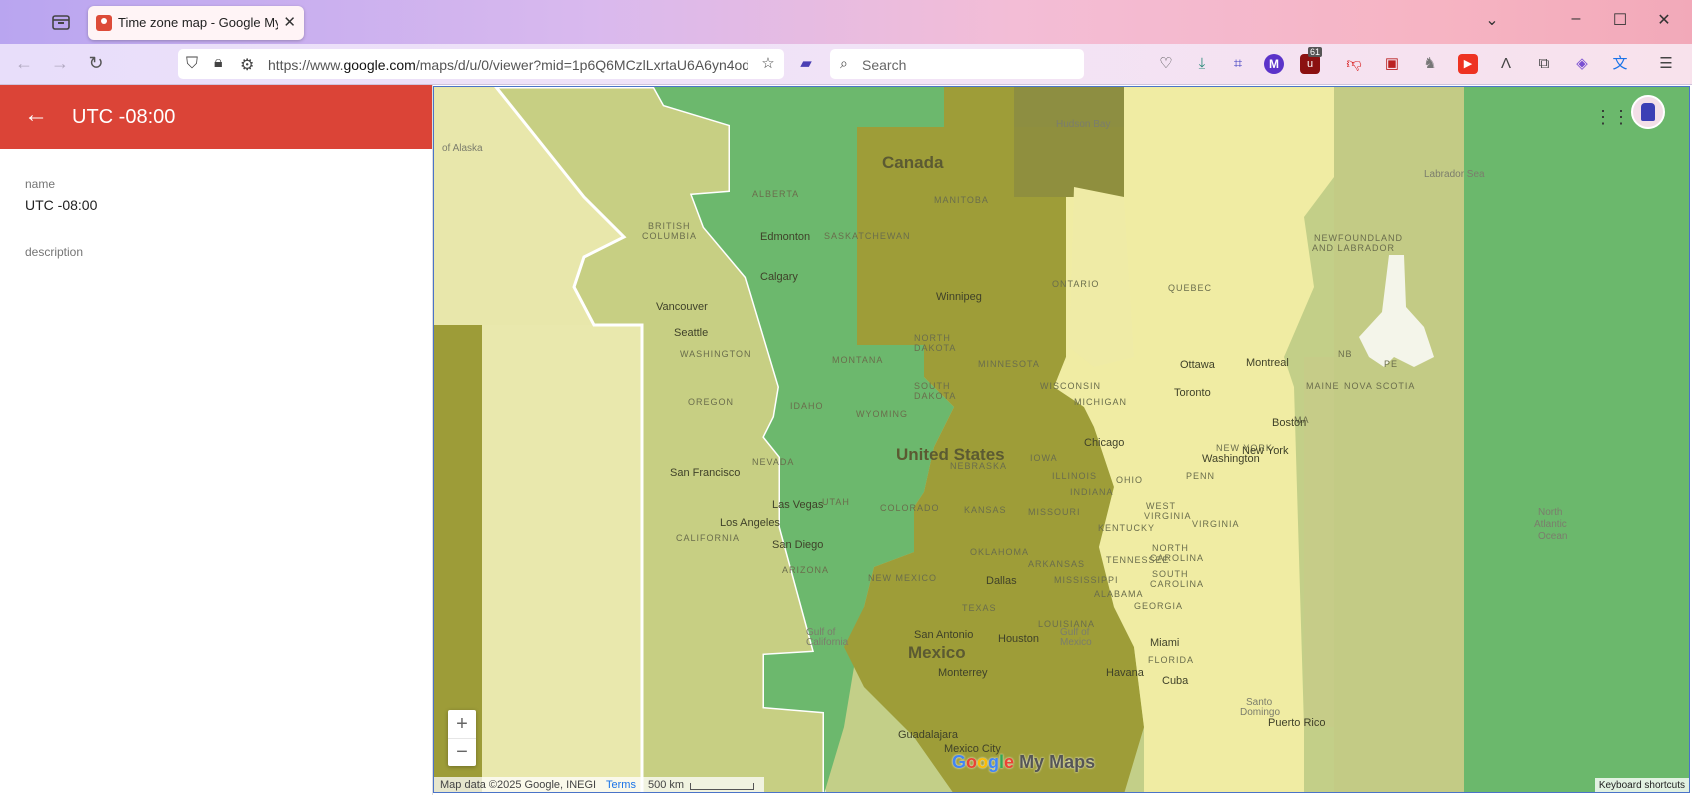  I want to click on zoom-out-button: −, so click(462, 752).